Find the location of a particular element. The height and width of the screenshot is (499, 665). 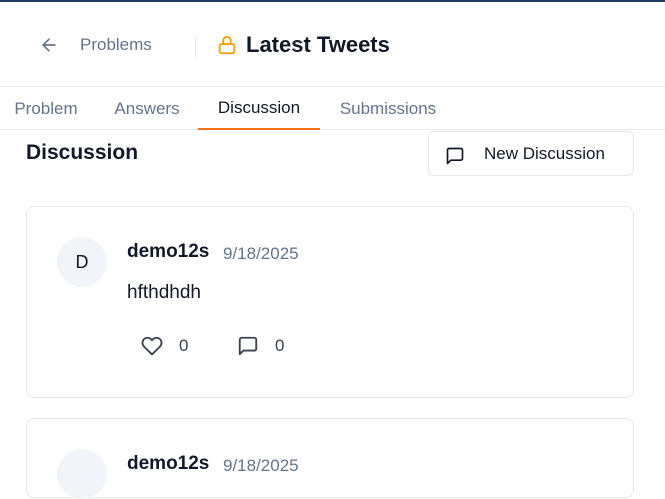

discussion-post: demo12s 9/18/2025 is located at coordinates (330, 458).